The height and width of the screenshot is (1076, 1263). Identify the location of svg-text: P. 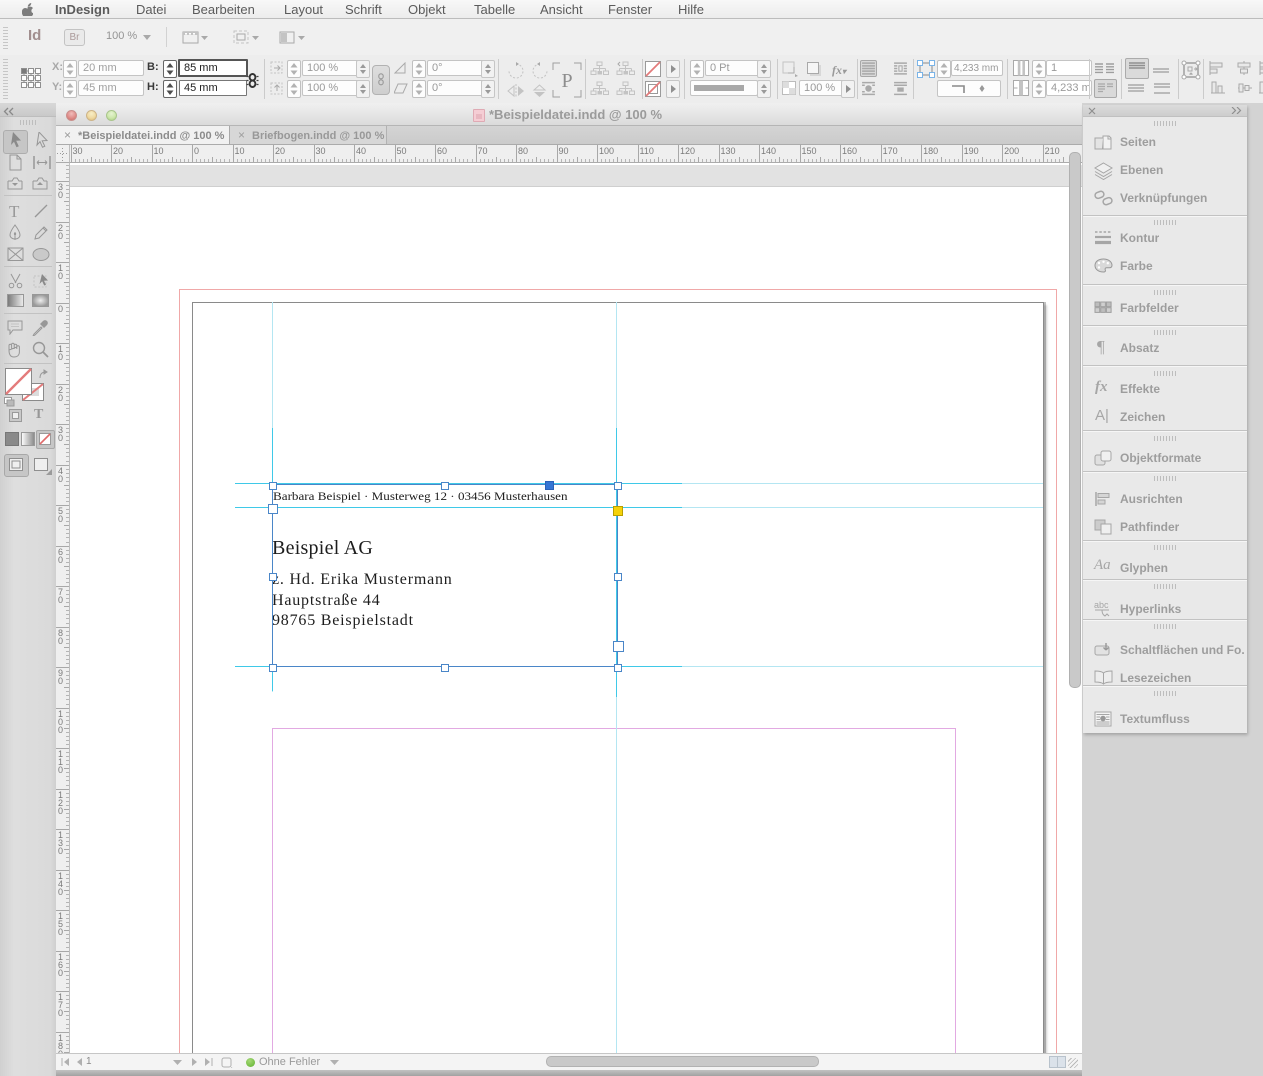
(566, 81).